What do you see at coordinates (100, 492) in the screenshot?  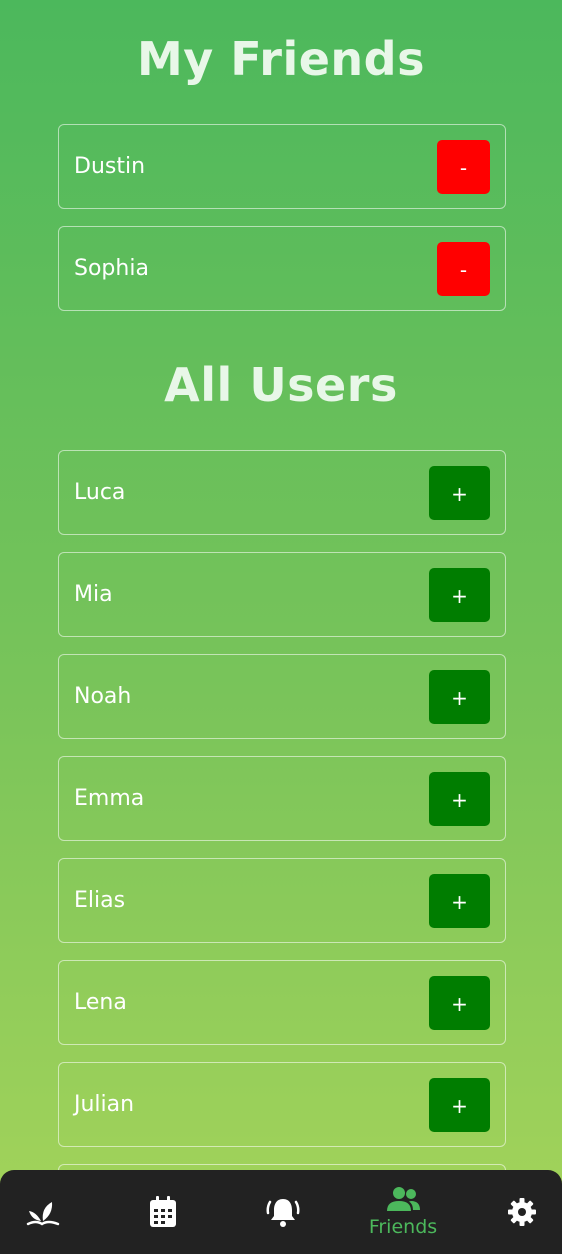 I see `user-name: Luca` at bounding box center [100, 492].